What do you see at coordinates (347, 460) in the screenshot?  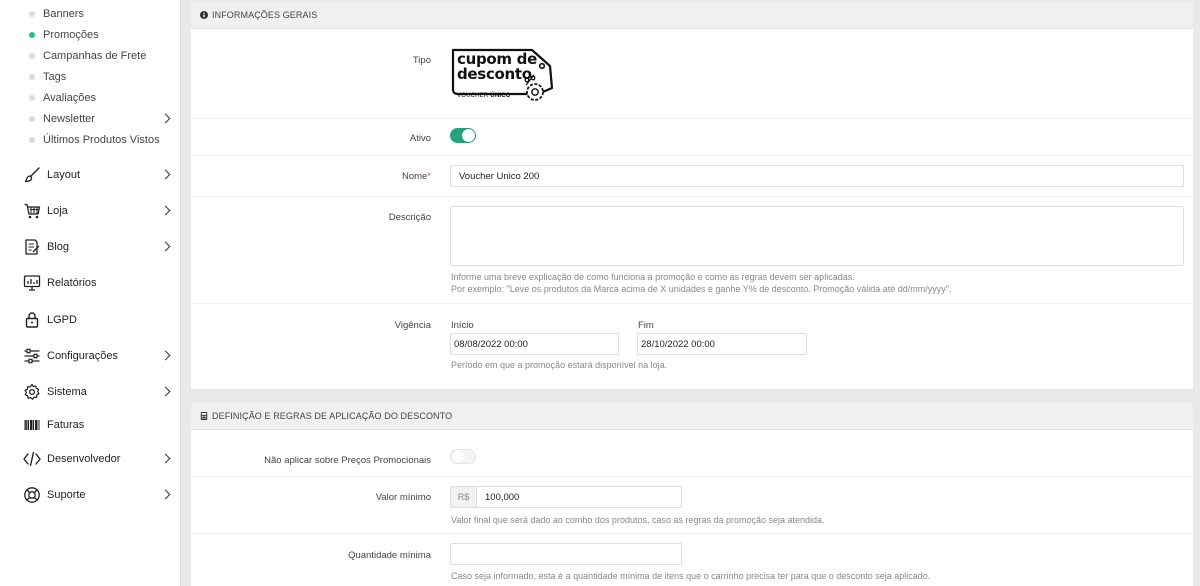 I see `field-label: Não aplicar sobre Preços Promocionais` at bounding box center [347, 460].